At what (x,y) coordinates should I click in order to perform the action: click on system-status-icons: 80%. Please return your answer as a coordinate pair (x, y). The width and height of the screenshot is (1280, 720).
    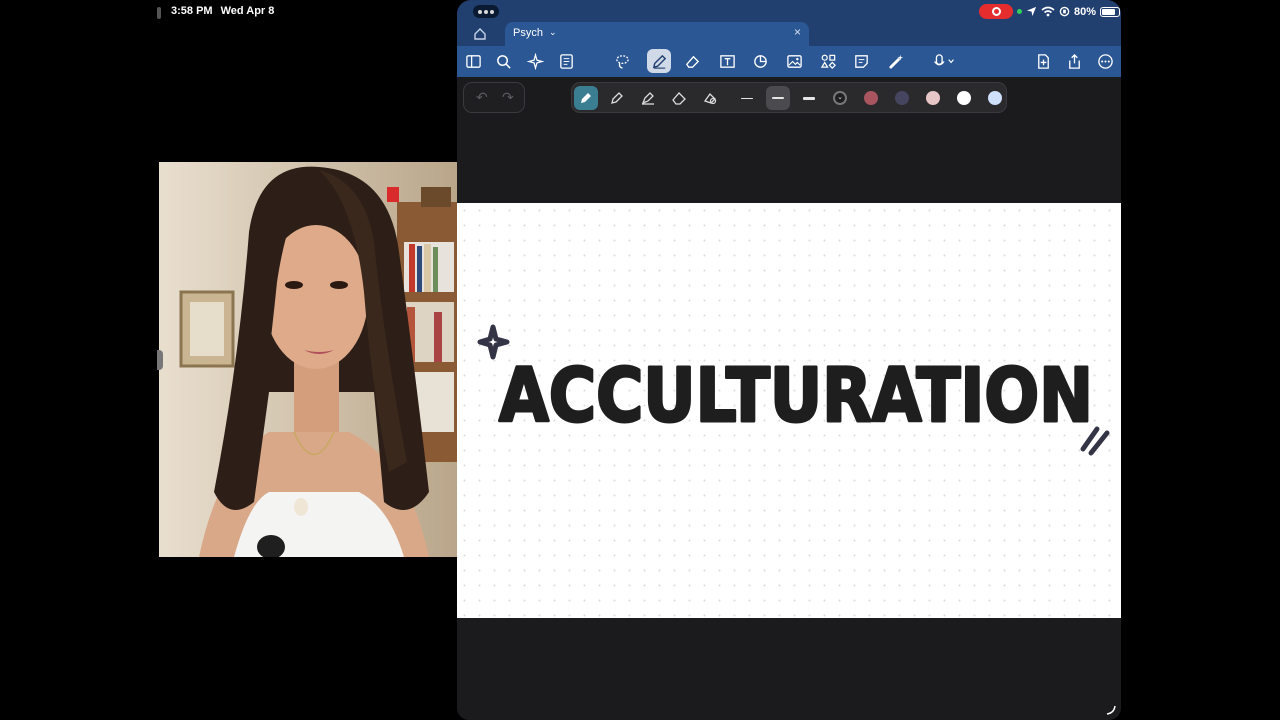
    Looking at the image, I should click on (1069, 11).